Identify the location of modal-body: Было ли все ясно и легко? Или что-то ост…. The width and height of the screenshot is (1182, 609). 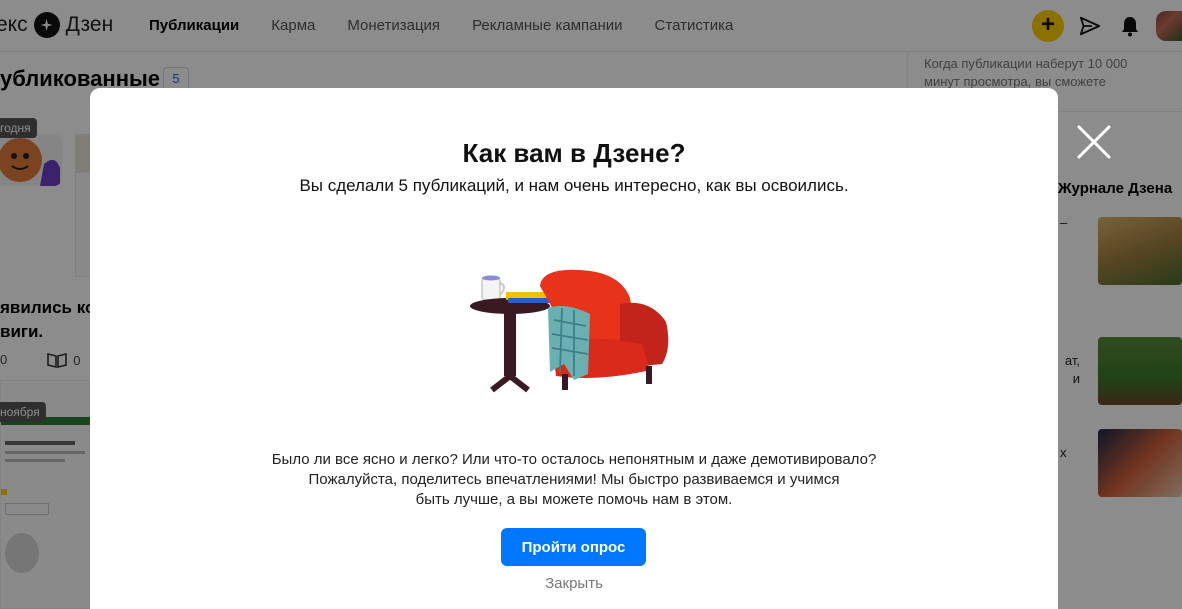
(574, 480).